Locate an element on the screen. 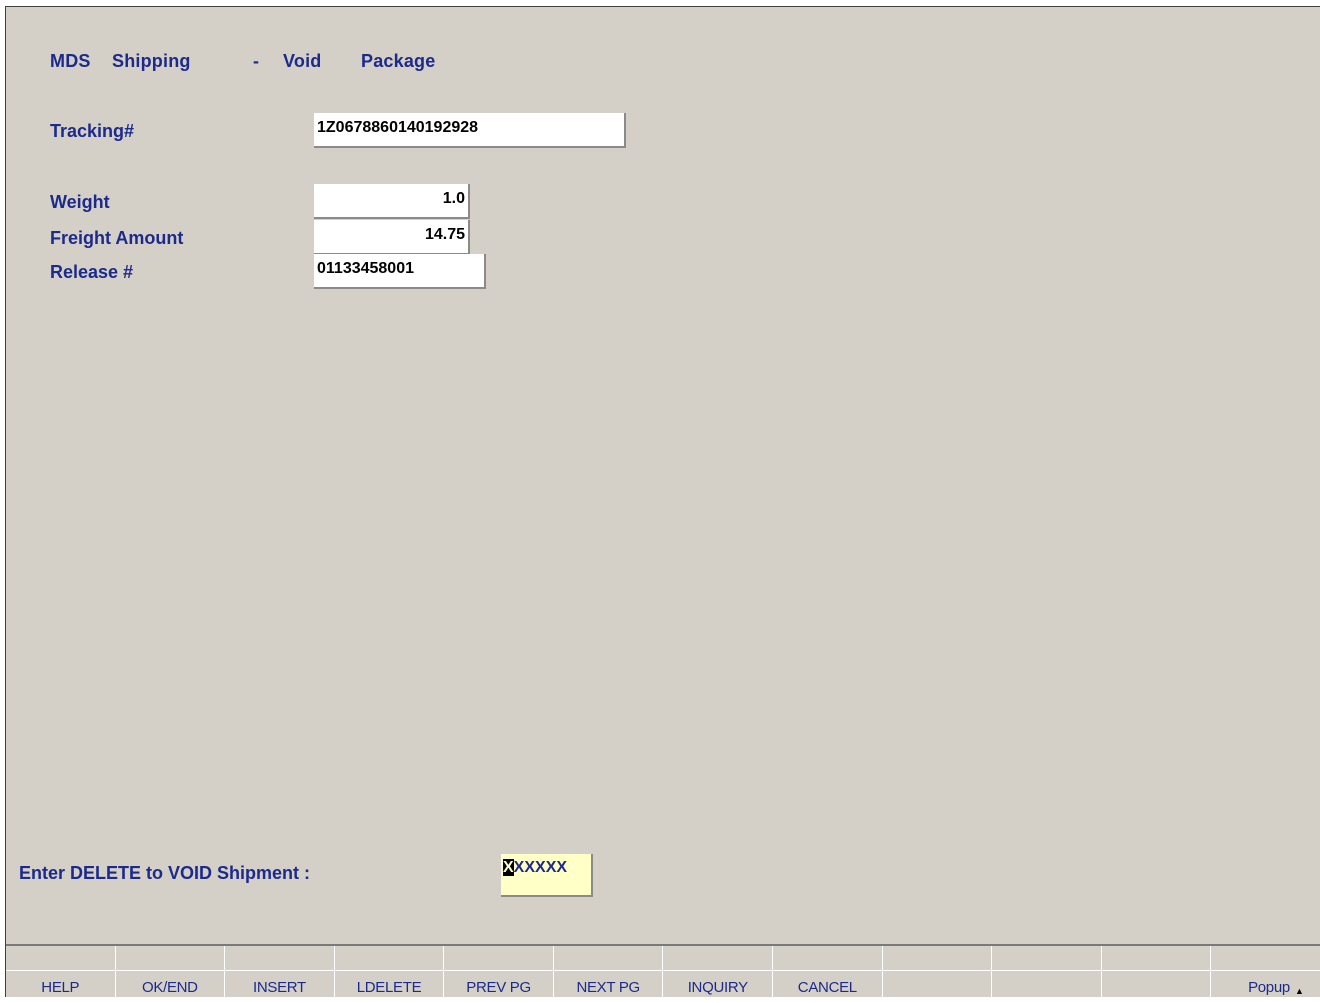 This screenshot has width=1320, height=1003. title-module: Shipping is located at coordinates (151, 61).